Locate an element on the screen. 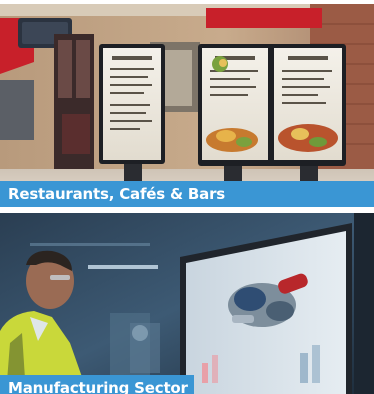  tile-caption: Restaurants, Cafés & Bars is located at coordinates (187, 194).